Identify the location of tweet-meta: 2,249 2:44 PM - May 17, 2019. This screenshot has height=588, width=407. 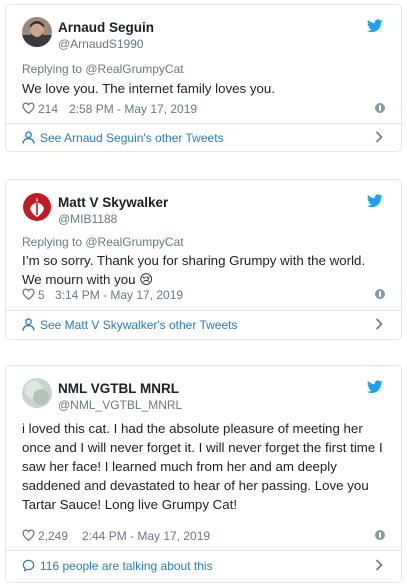
(204, 536).